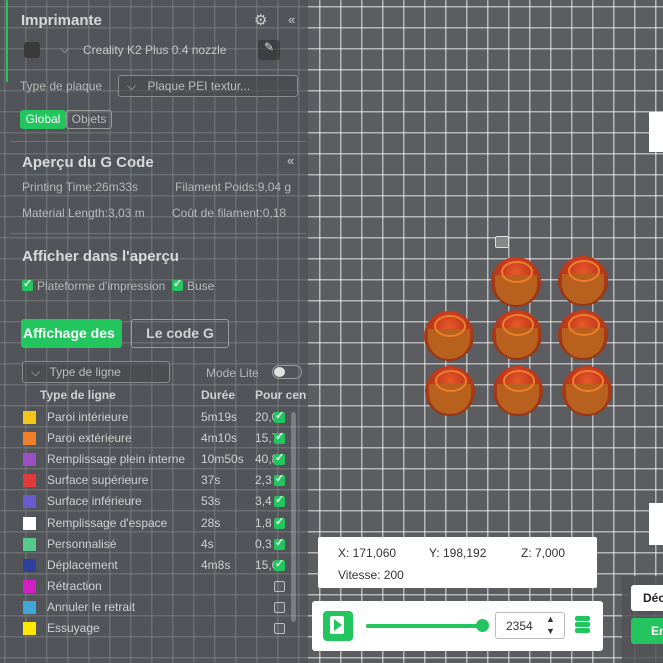 This screenshot has width=663, height=663. Describe the element at coordinates (88, 417) in the screenshot. I see `line-type-label: Paroi intérieure` at that location.